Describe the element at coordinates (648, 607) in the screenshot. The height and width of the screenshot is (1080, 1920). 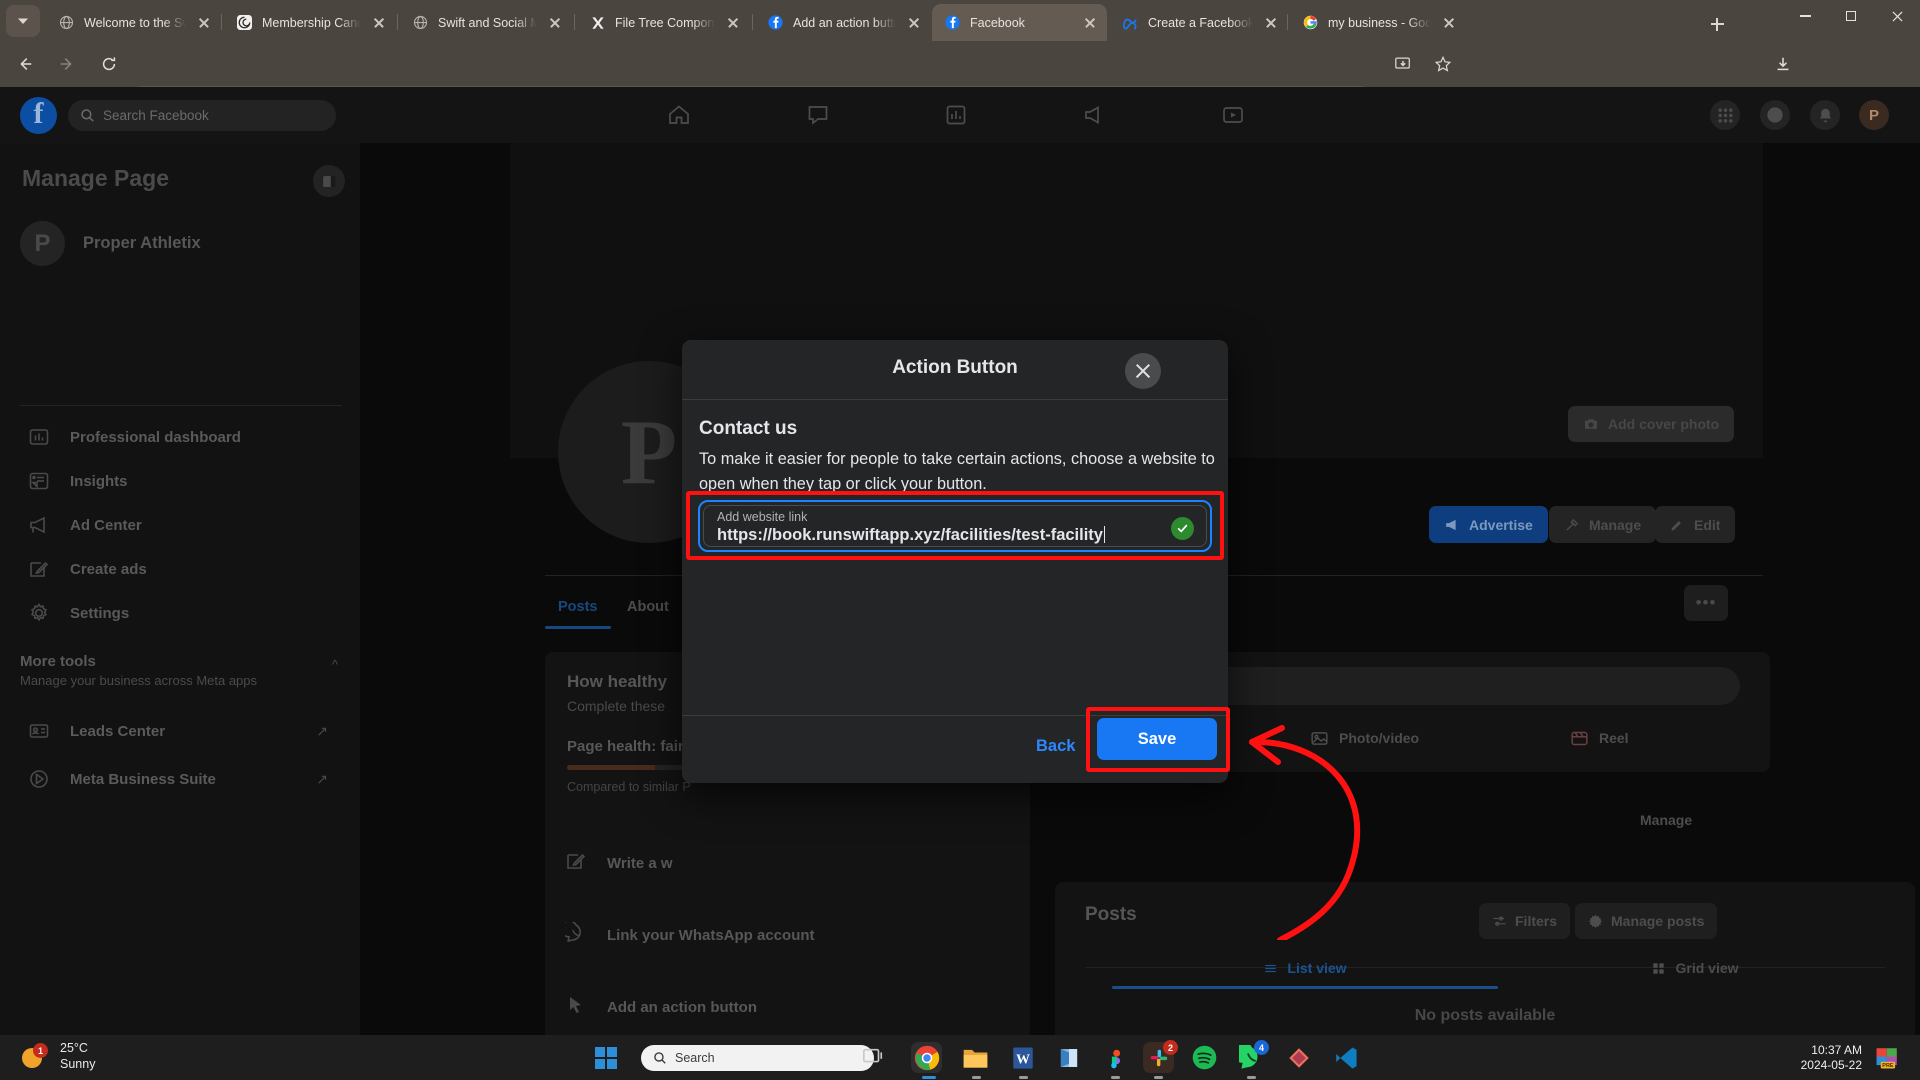
I see `tab-about: About` at that location.